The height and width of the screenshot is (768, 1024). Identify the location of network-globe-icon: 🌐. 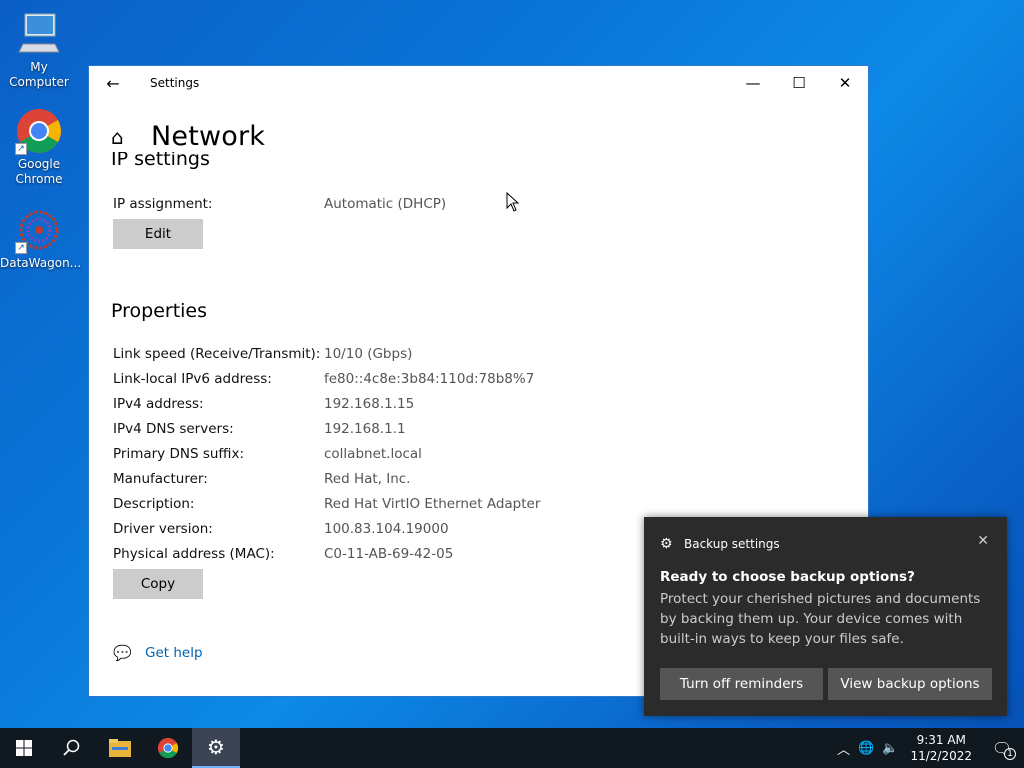
(866, 748).